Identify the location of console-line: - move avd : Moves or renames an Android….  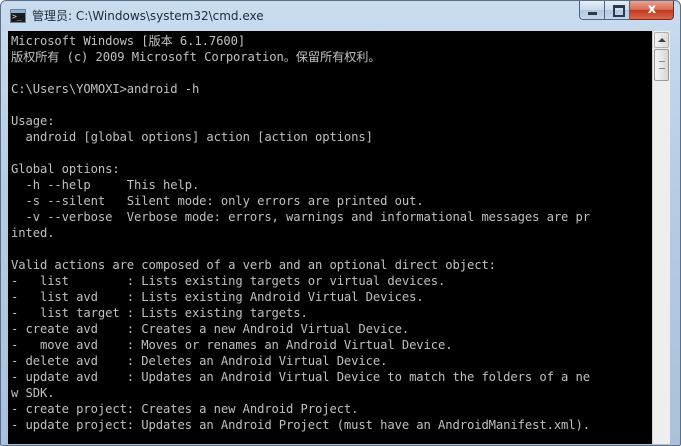
(232, 345).